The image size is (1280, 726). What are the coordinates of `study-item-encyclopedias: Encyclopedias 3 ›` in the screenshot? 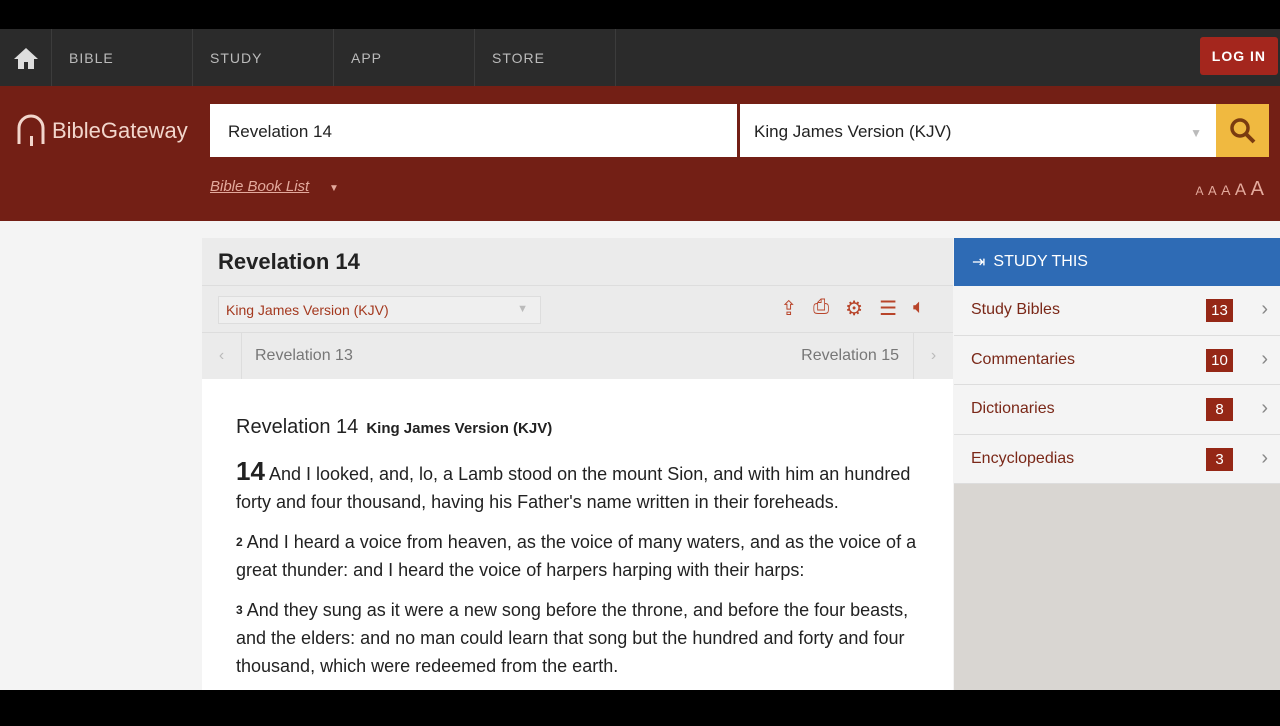 It's located at (1117, 459).